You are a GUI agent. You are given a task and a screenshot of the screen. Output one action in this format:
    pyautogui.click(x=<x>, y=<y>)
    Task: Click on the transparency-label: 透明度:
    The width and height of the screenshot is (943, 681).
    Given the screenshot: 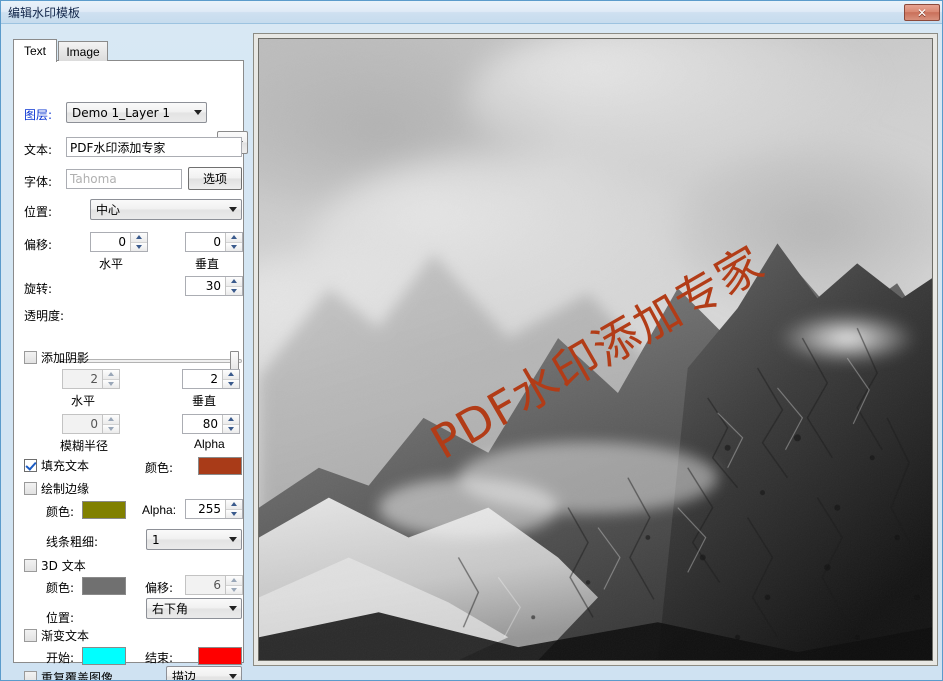 What is the action you would take?
    pyautogui.click(x=44, y=316)
    